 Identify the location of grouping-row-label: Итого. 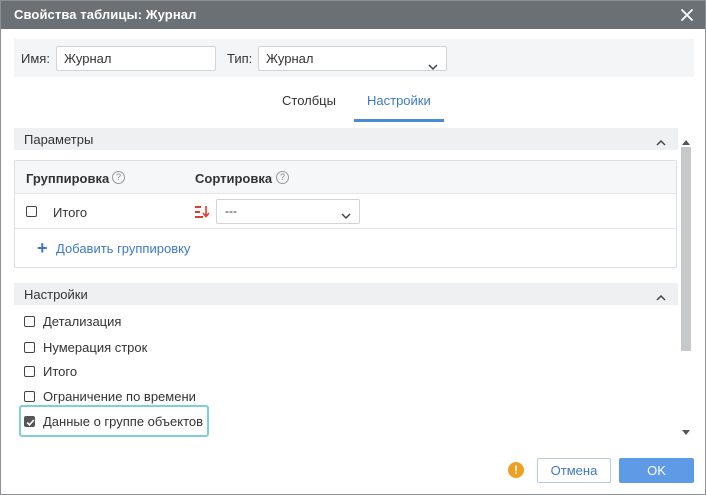
(70, 212).